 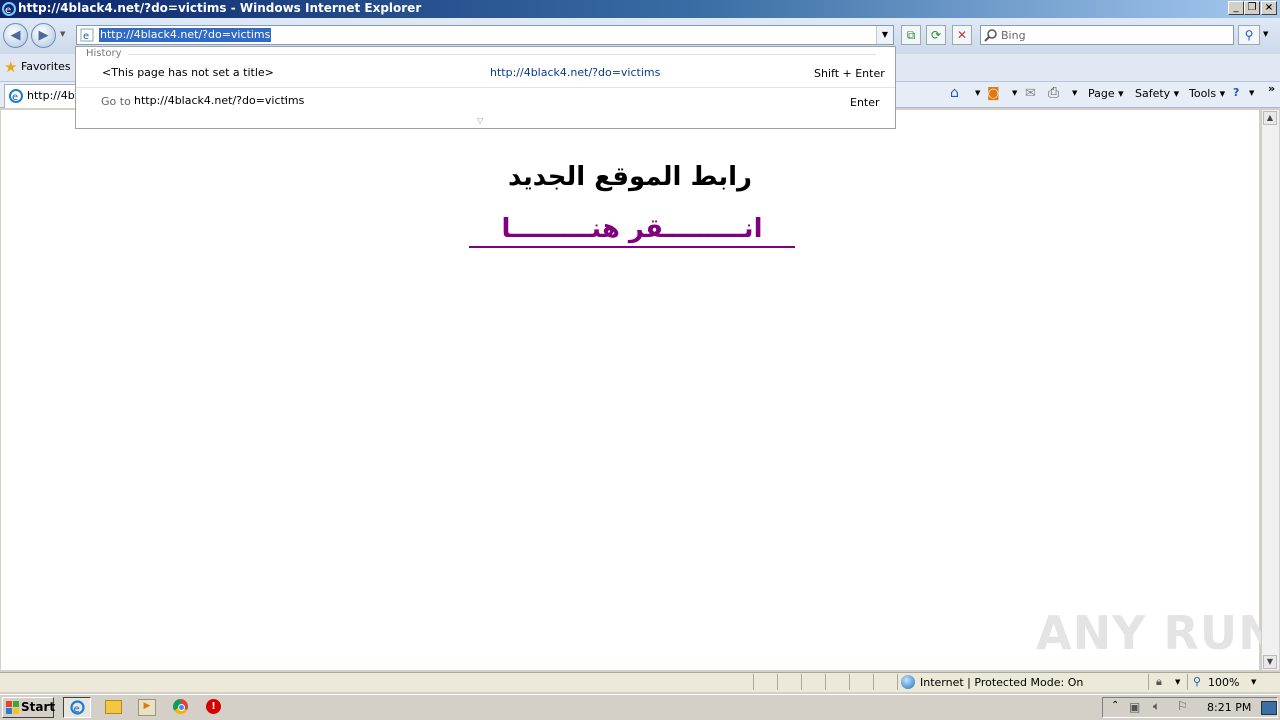 What do you see at coordinates (1074, 93) in the screenshot?
I see `print-options-icon: ▼` at bounding box center [1074, 93].